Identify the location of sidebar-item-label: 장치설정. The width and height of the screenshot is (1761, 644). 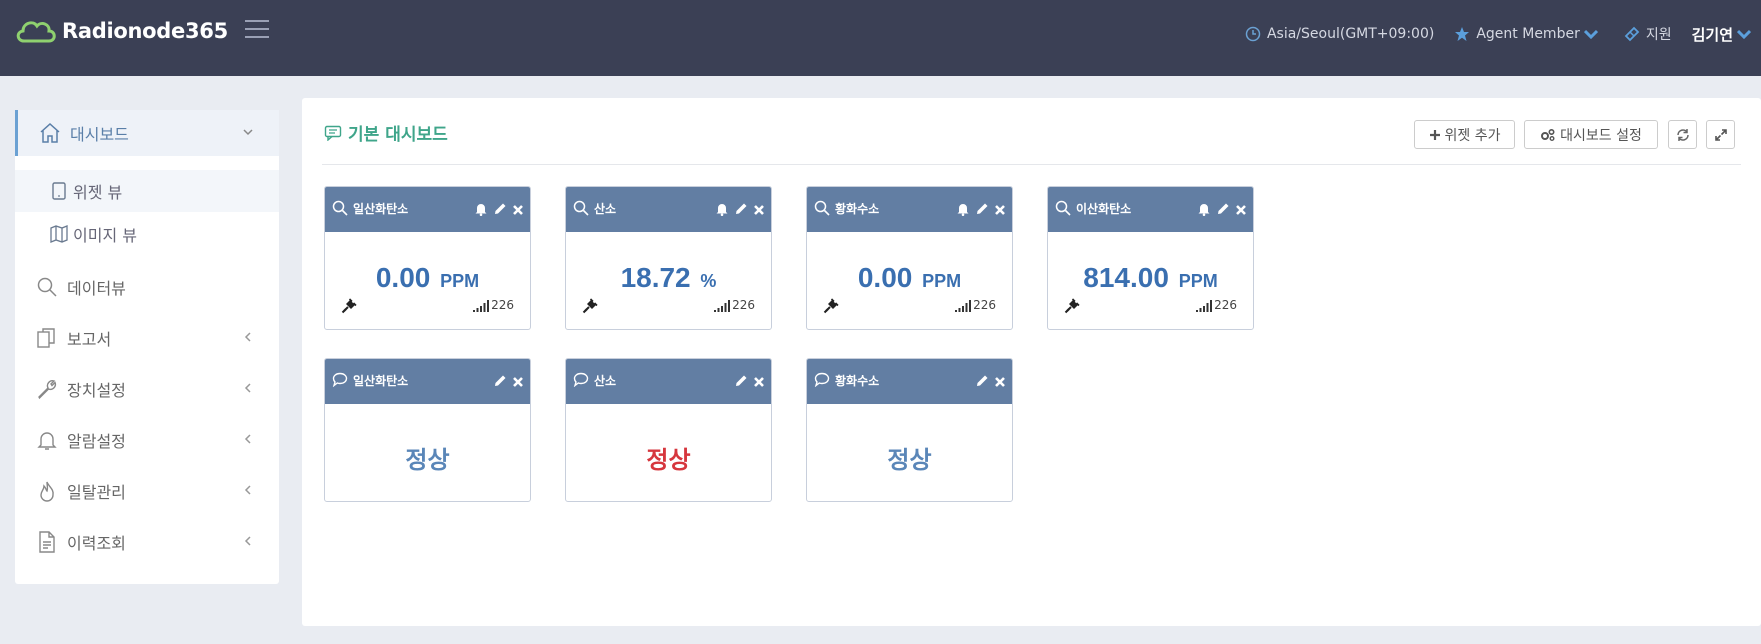
(96, 390).